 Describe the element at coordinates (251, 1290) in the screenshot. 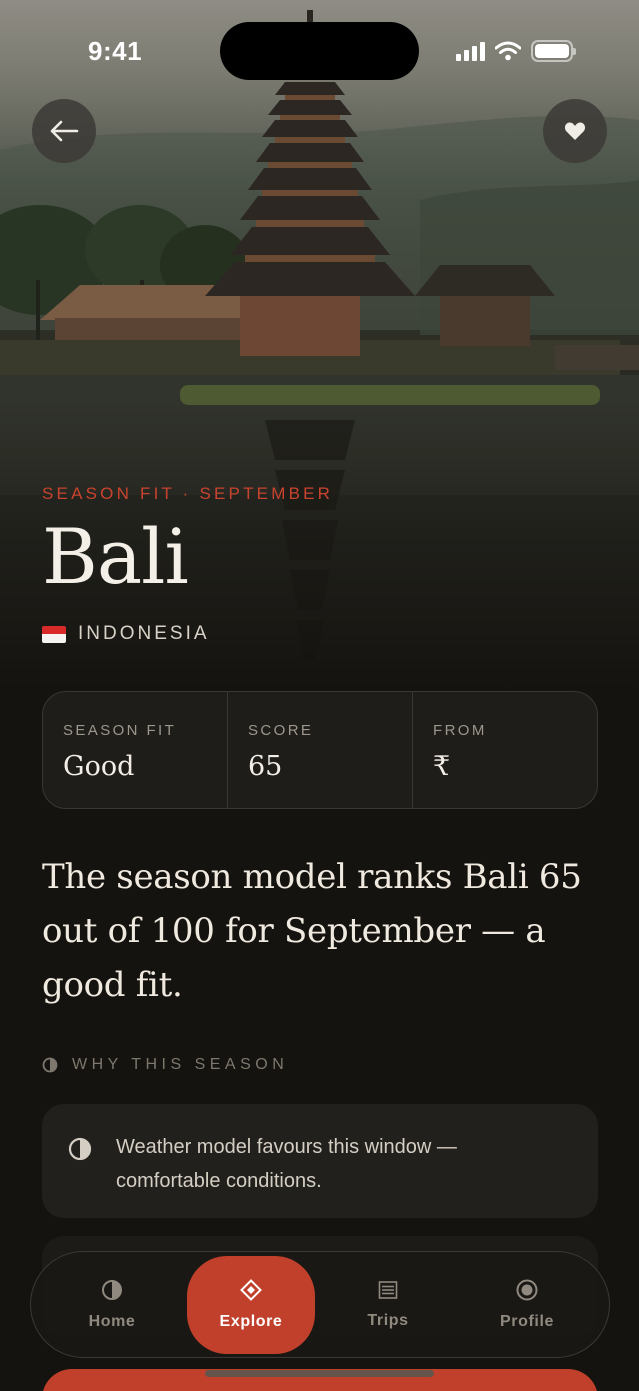

I see `diamond-icon` at that location.